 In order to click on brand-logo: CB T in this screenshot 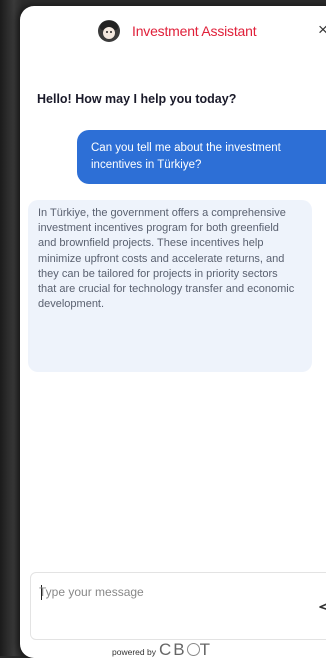, I will do `click(185, 649)`.